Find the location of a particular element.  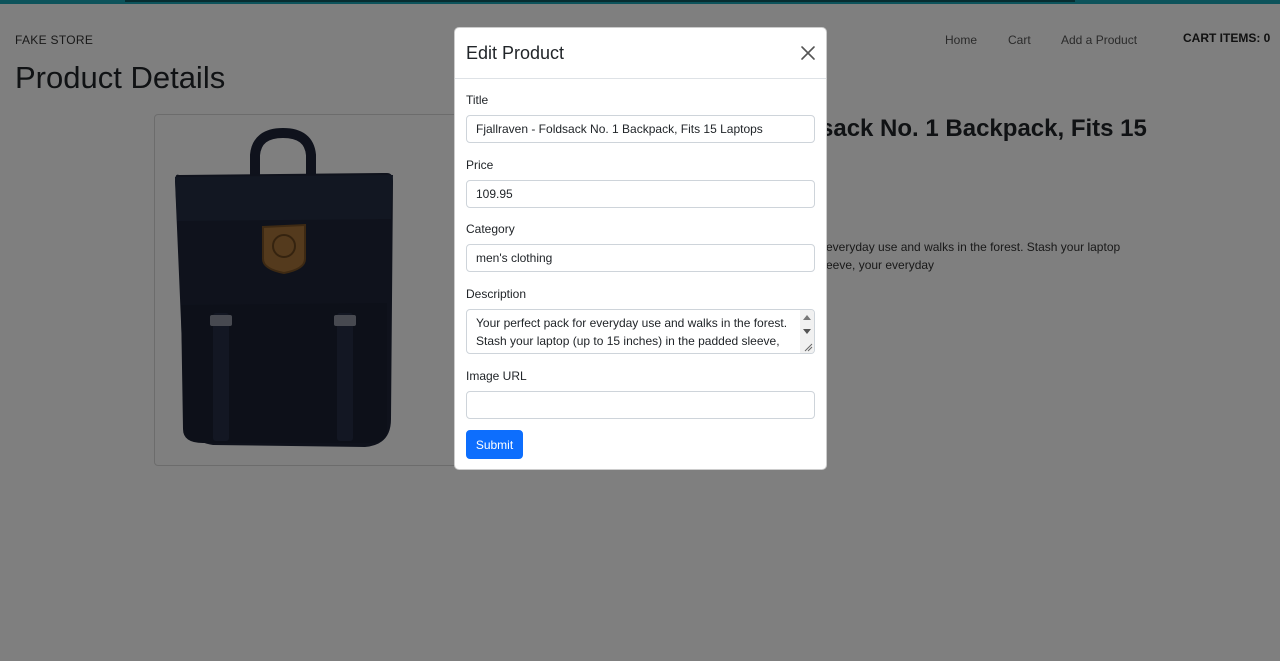

description-label: Description is located at coordinates (496, 294).